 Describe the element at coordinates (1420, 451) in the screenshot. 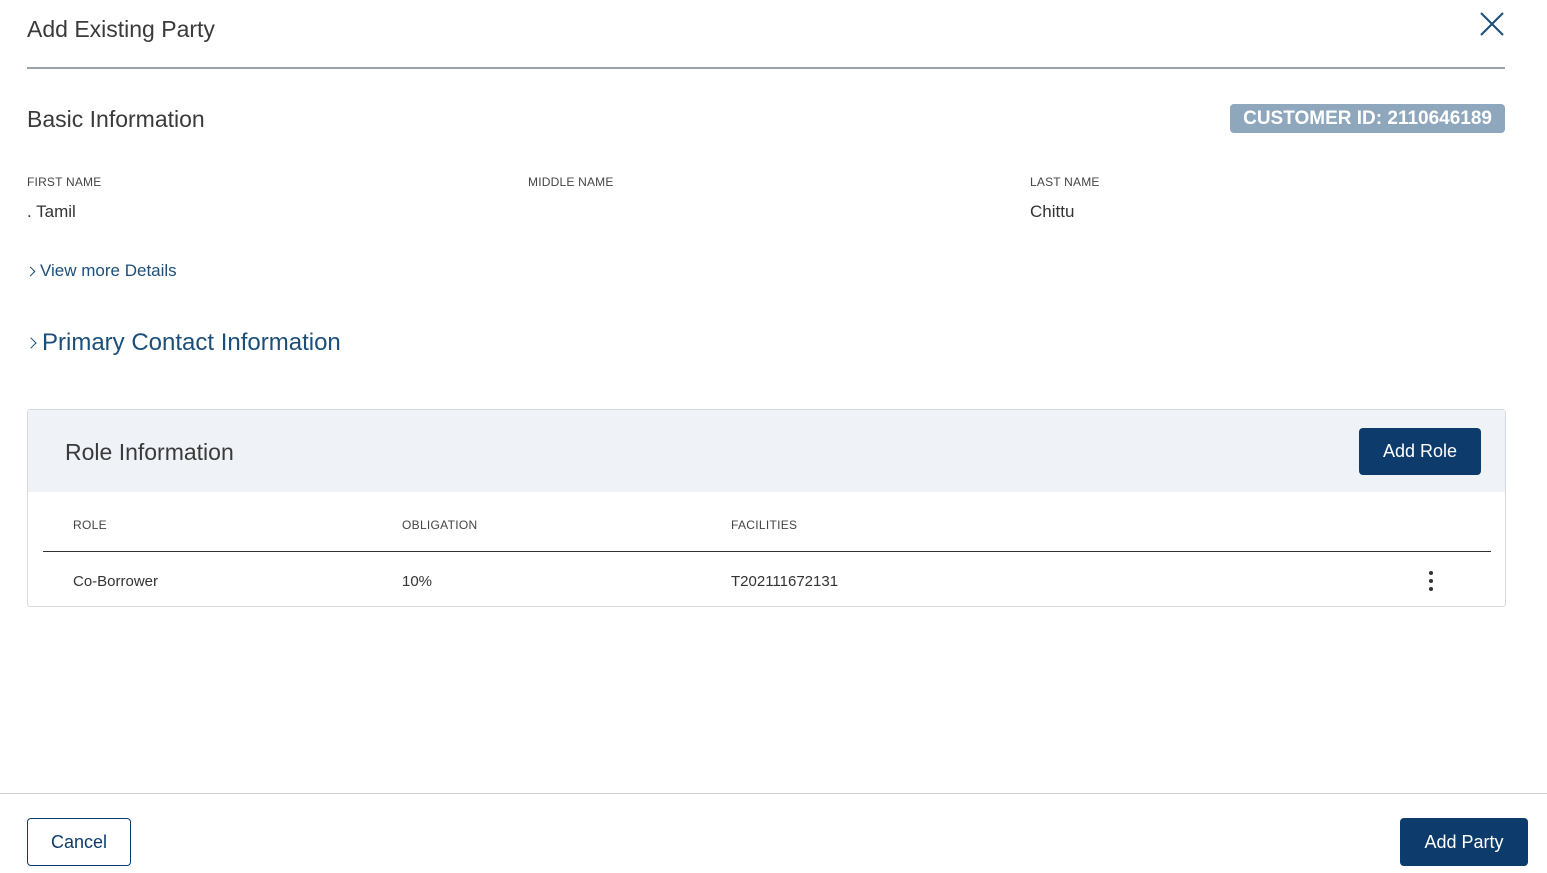

I see `add-role-button: Add Role` at that location.